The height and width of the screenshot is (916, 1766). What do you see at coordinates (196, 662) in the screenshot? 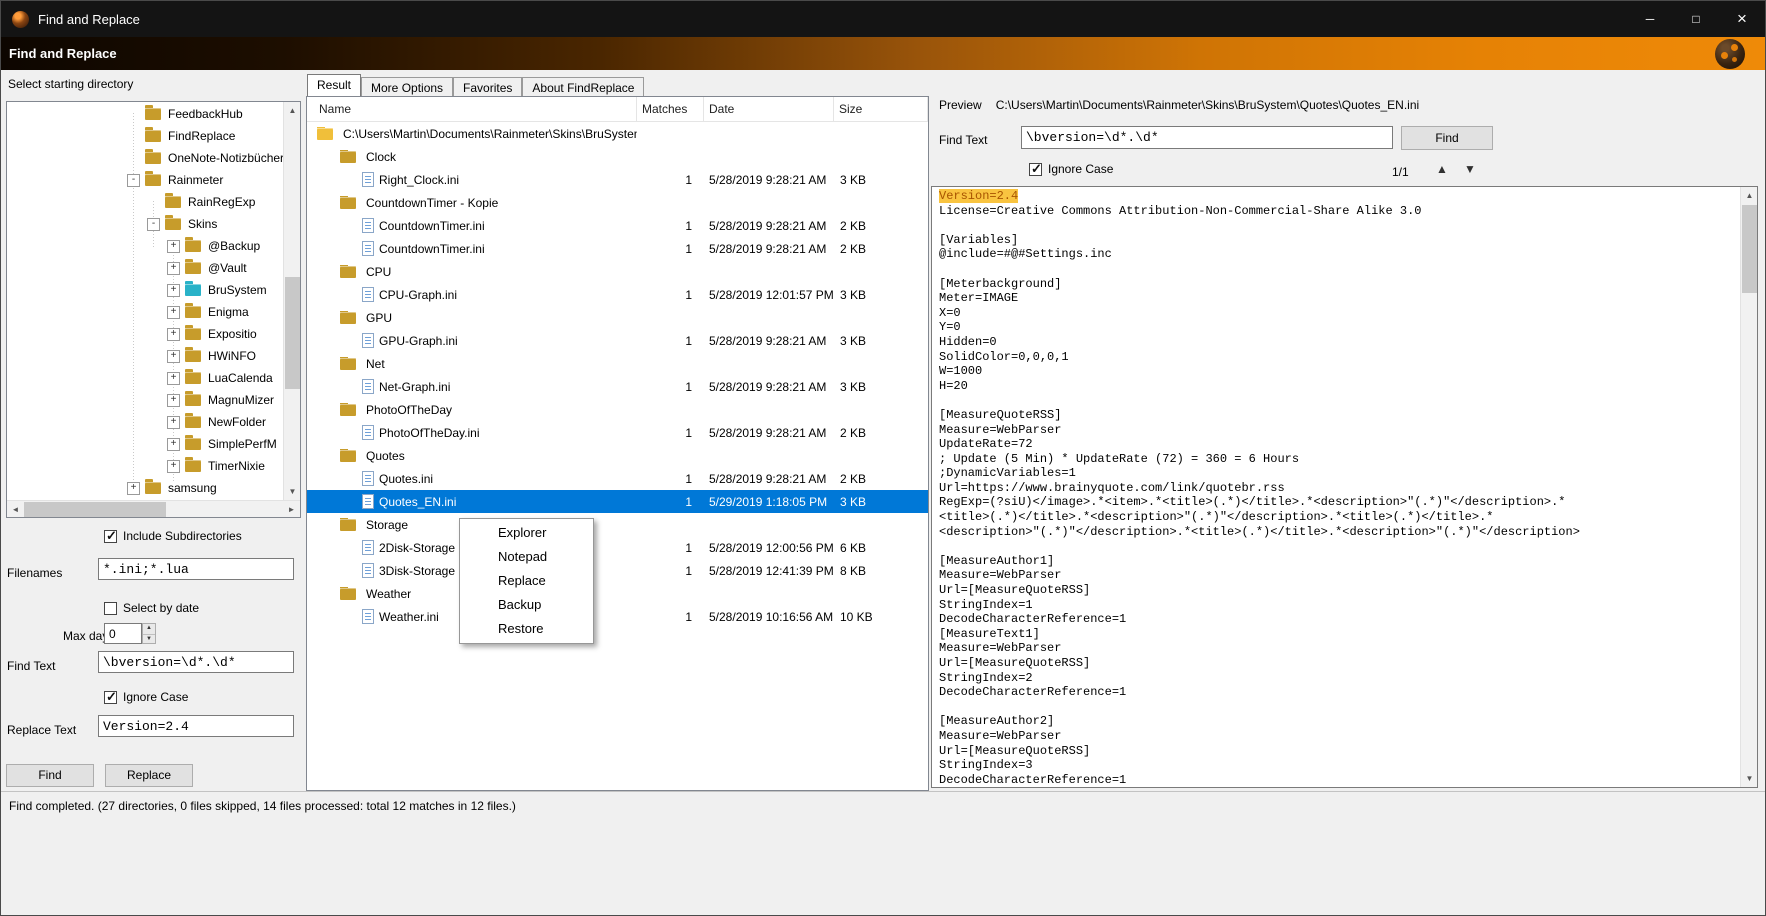
I see `find-text-input` at bounding box center [196, 662].